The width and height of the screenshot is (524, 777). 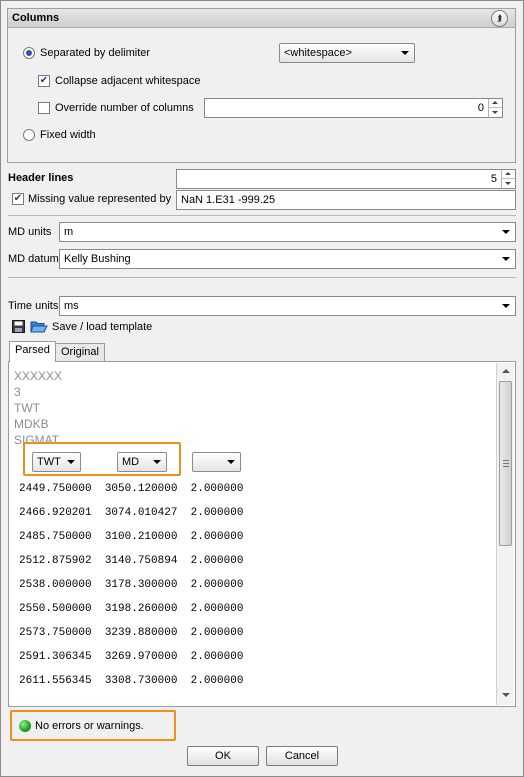 I want to click on status-text: No errors or warnings., so click(x=89, y=726).